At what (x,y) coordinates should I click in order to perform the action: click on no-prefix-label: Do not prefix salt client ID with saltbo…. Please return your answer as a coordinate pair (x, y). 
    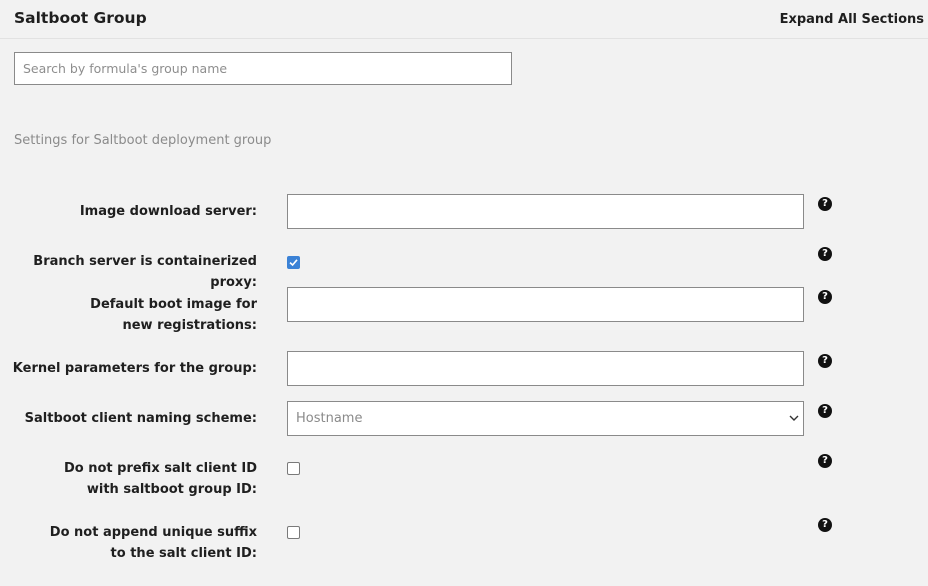
    Looking at the image, I should click on (160, 479).